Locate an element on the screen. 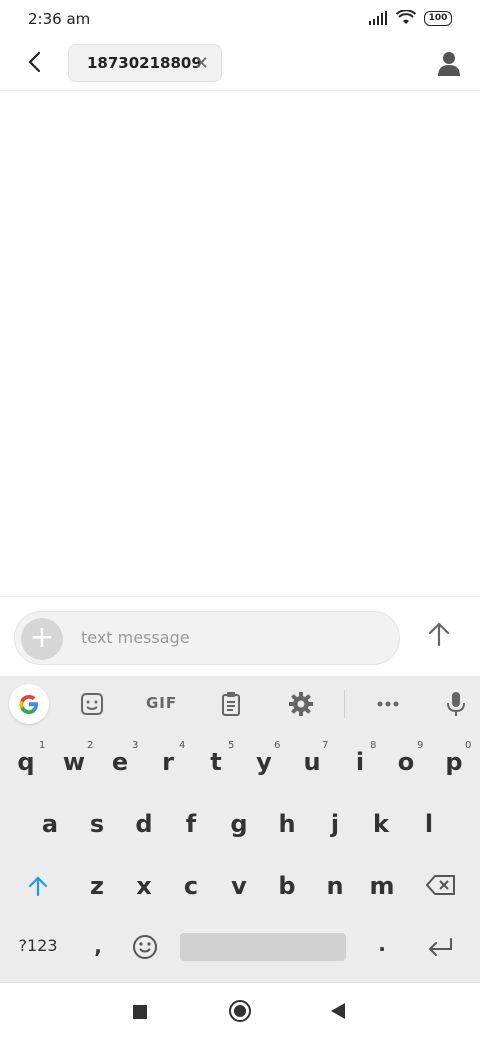 Image resolution: width=480 pixels, height=1041 pixels. google-button is located at coordinates (29, 704).